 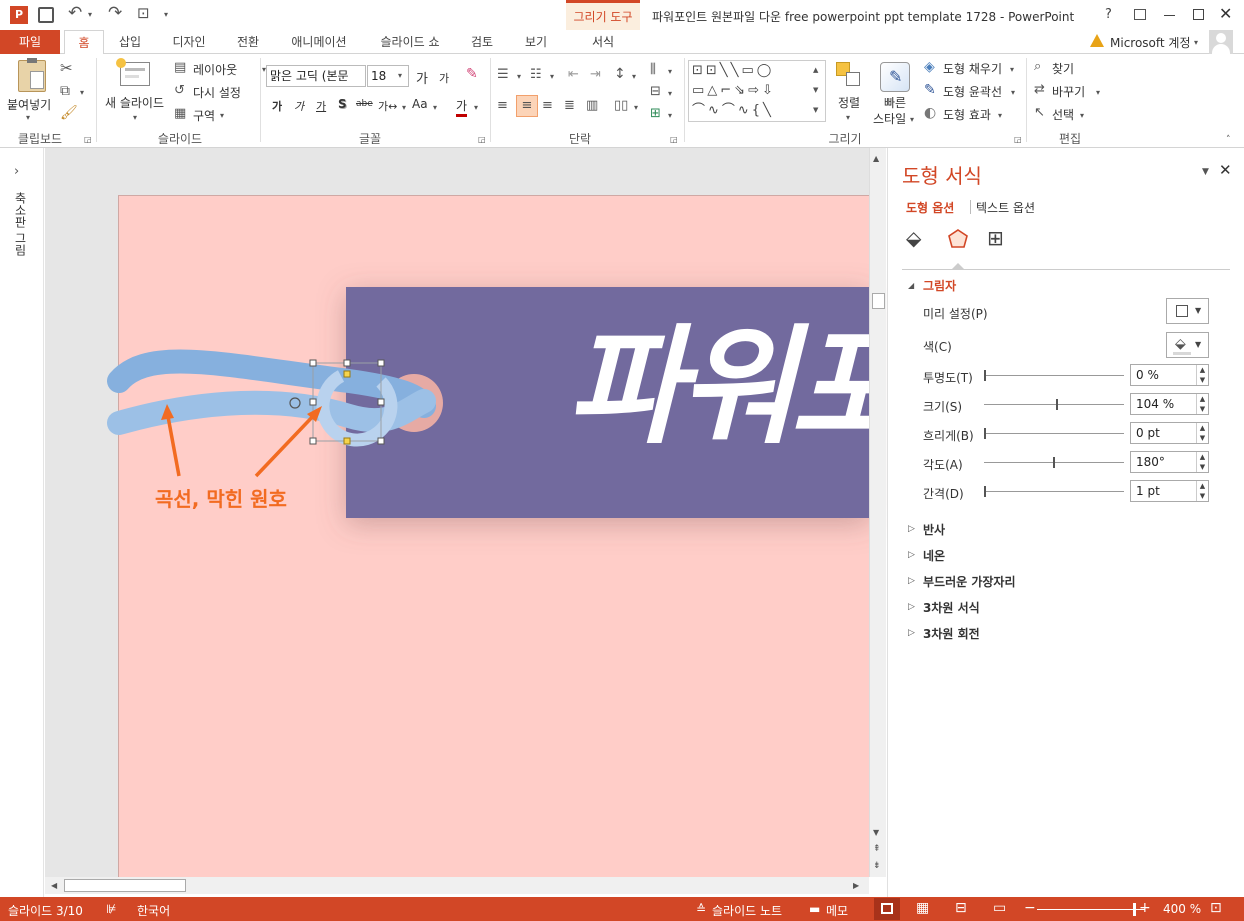 What do you see at coordinates (985, 433) in the screenshot?
I see `blur-slider-thumb` at bounding box center [985, 433].